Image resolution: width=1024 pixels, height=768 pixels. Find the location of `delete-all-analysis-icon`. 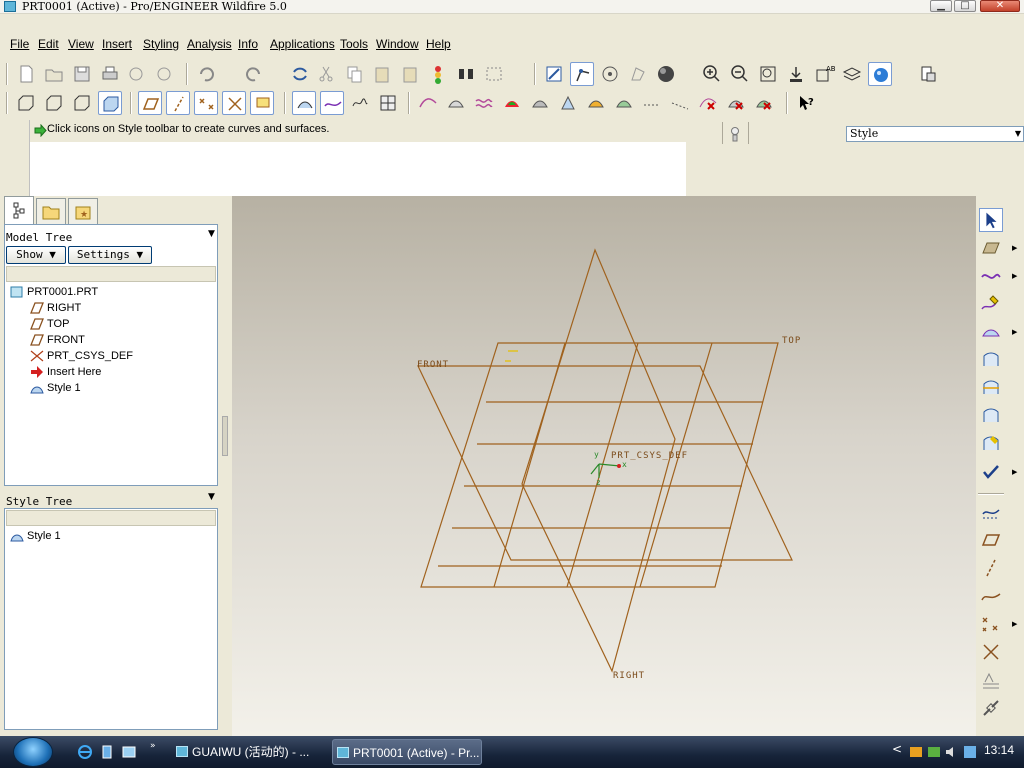

delete-all-analysis-icon is located at coordinates (764, 103).